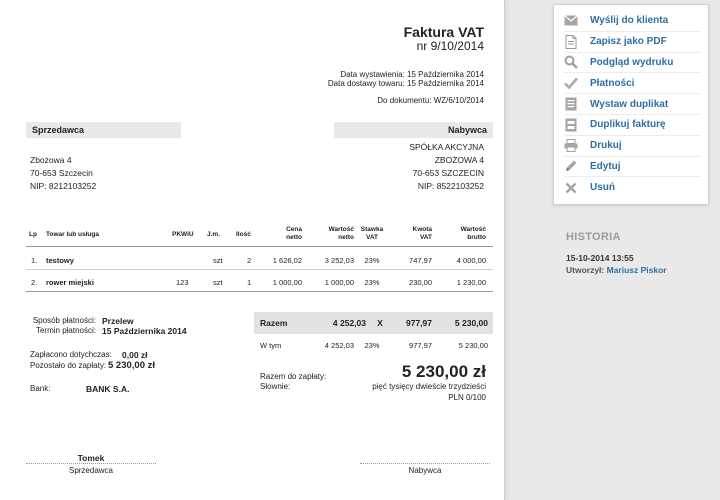 The height and width of the screenshot is (500, 720). Describe the element at coordinates (425, 463) in the screenshot. I see `buyer-signature-line` at that location.